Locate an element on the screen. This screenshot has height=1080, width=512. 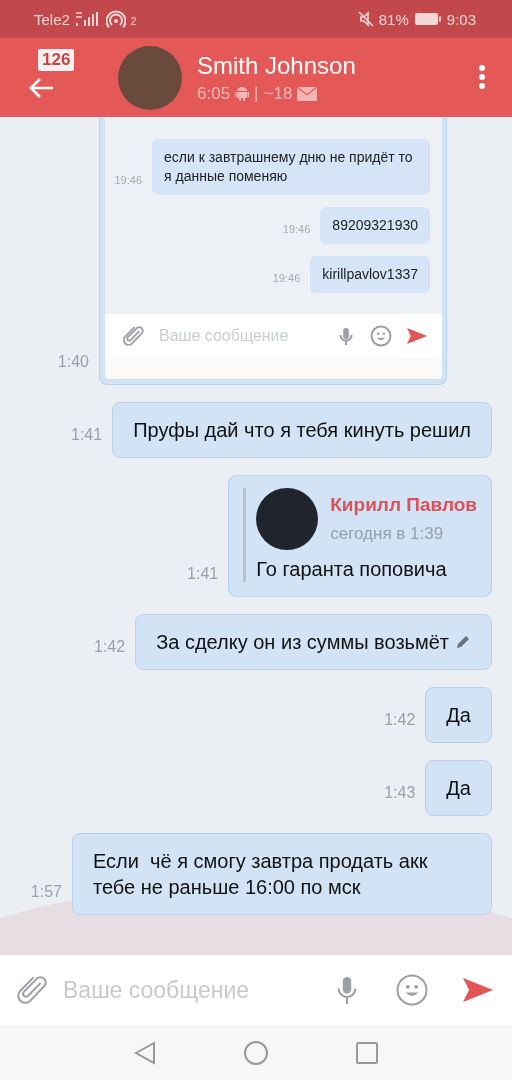
message-time: 1:40 is located at coordinates (73, 362).